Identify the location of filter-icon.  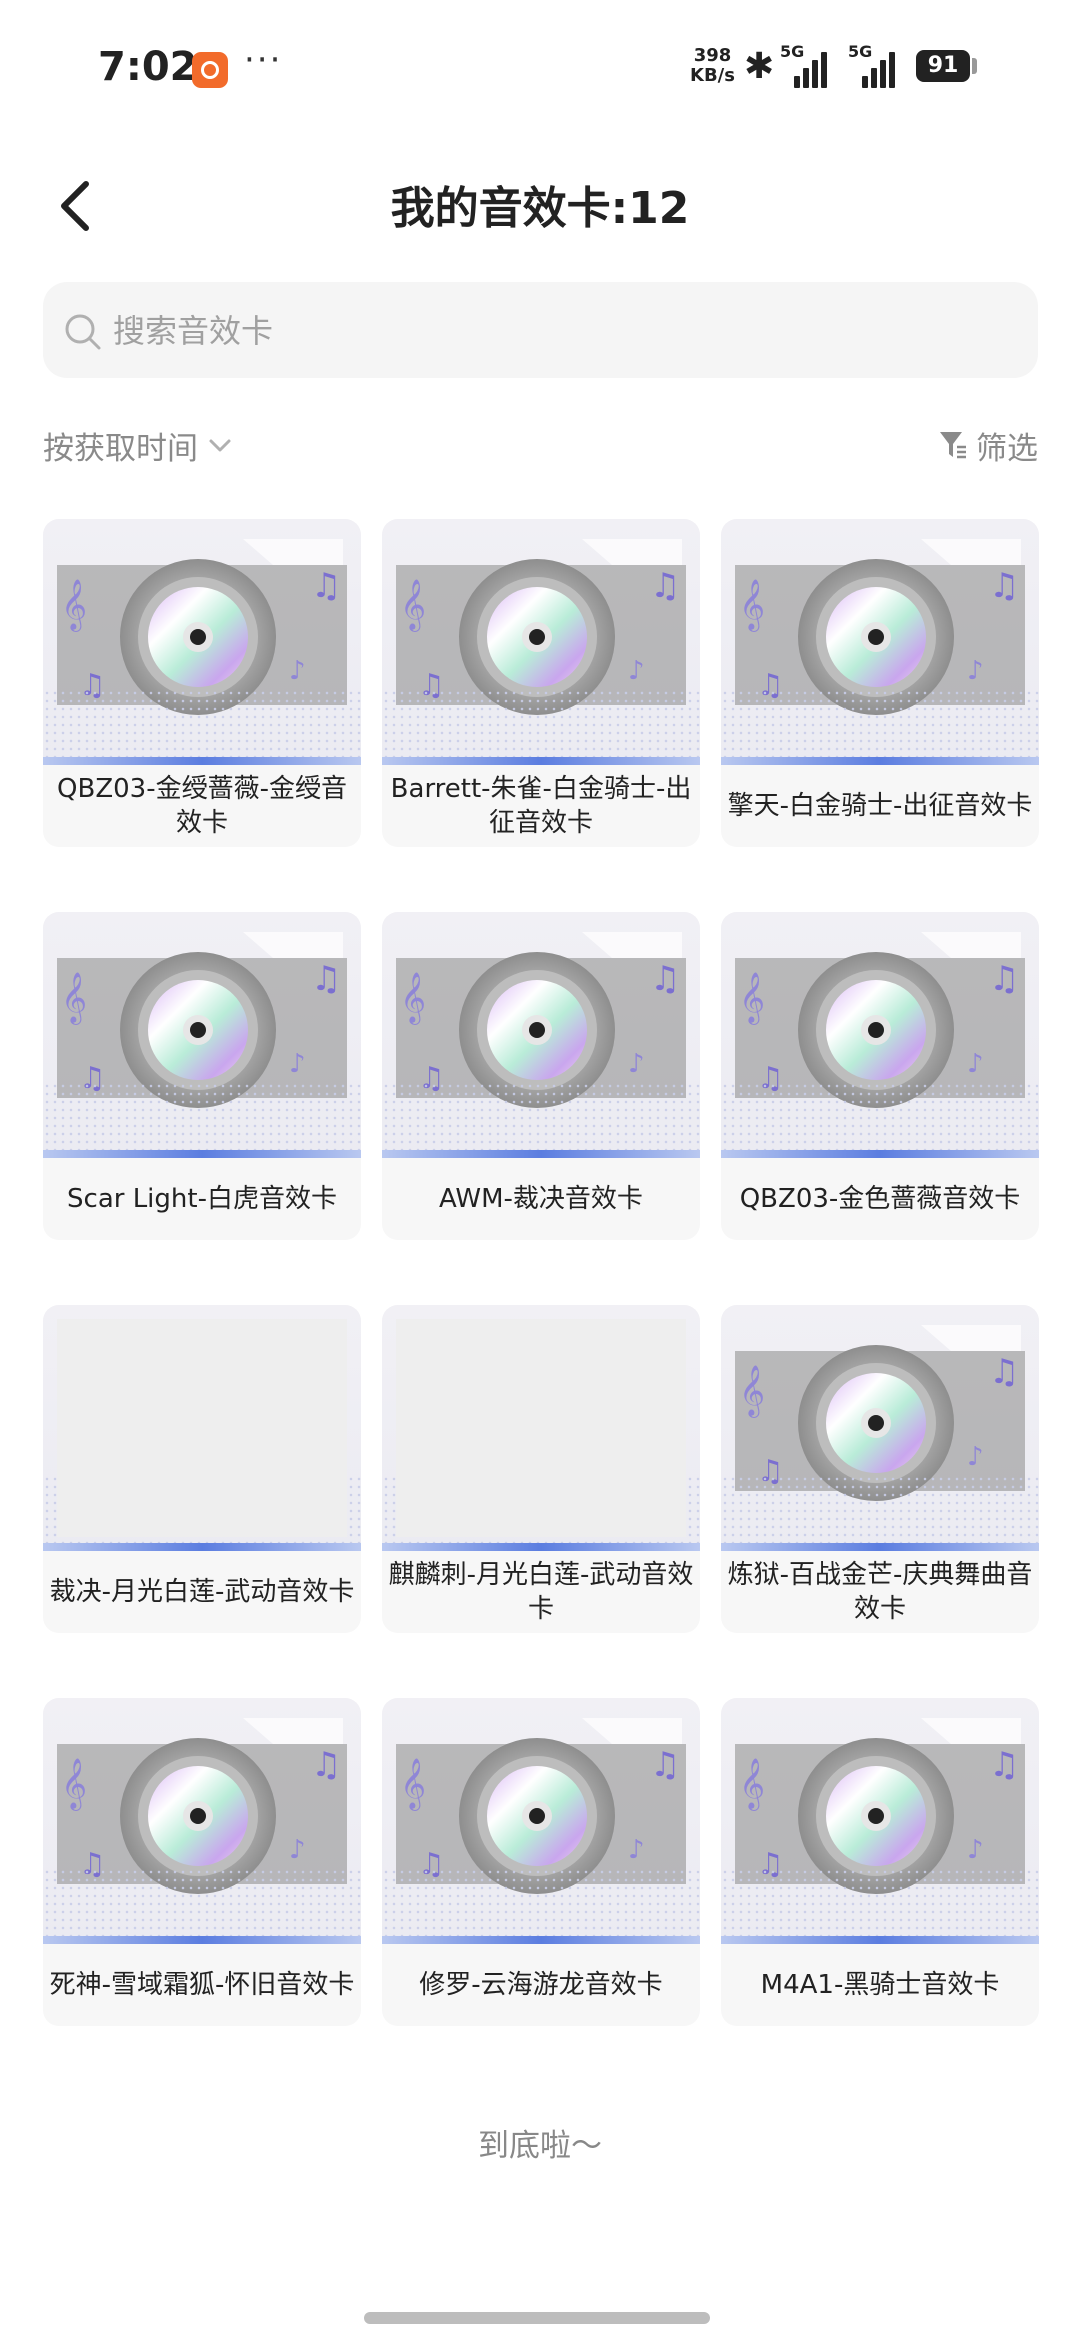
(953, 445).